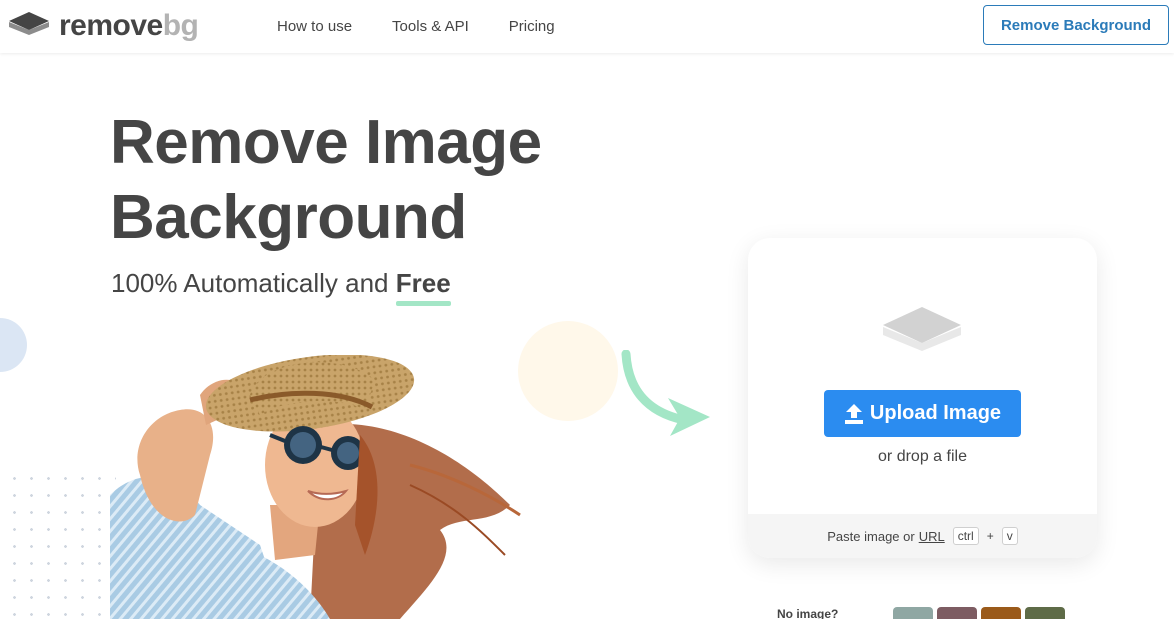  I want to click on url-link: URL, so click(932, 536).